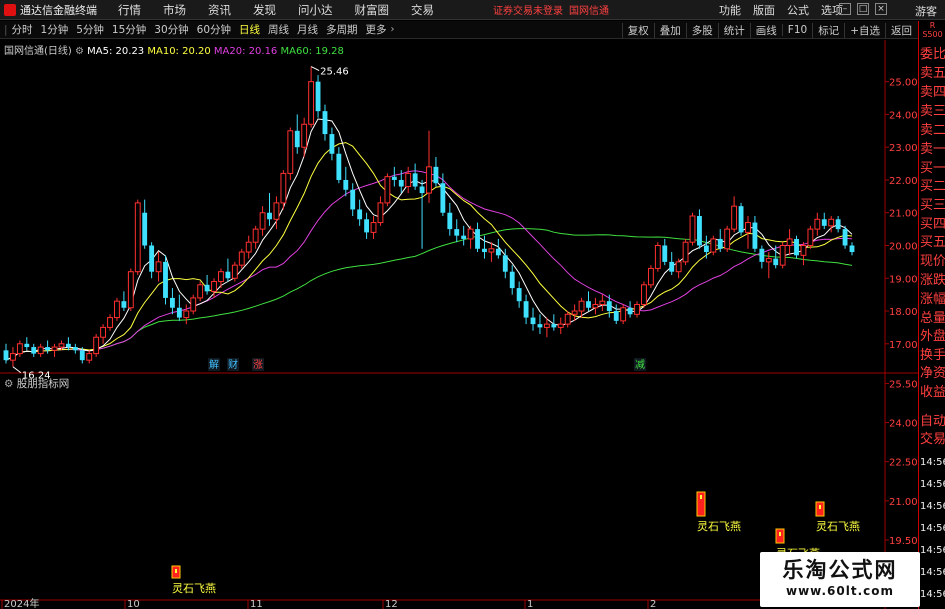  Describe the element at coordinates (798, 10) in the screenshot. I see `menu-formula: 公式` at that location.